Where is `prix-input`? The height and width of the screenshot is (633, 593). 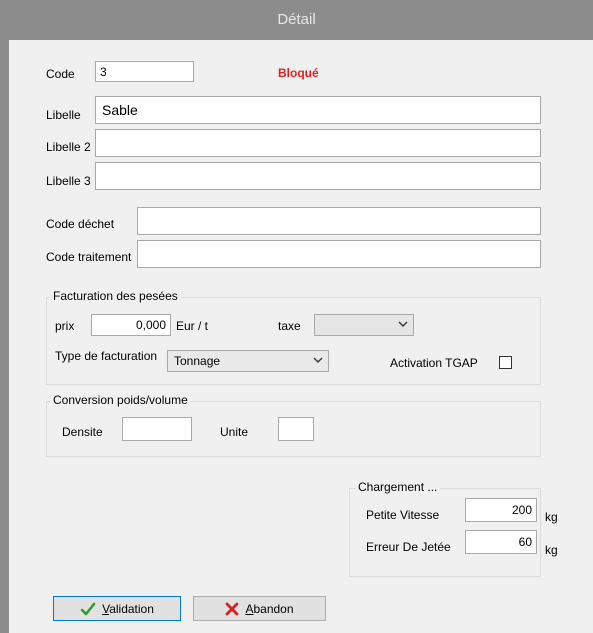
prix-input is located at coordinates (131, 325).